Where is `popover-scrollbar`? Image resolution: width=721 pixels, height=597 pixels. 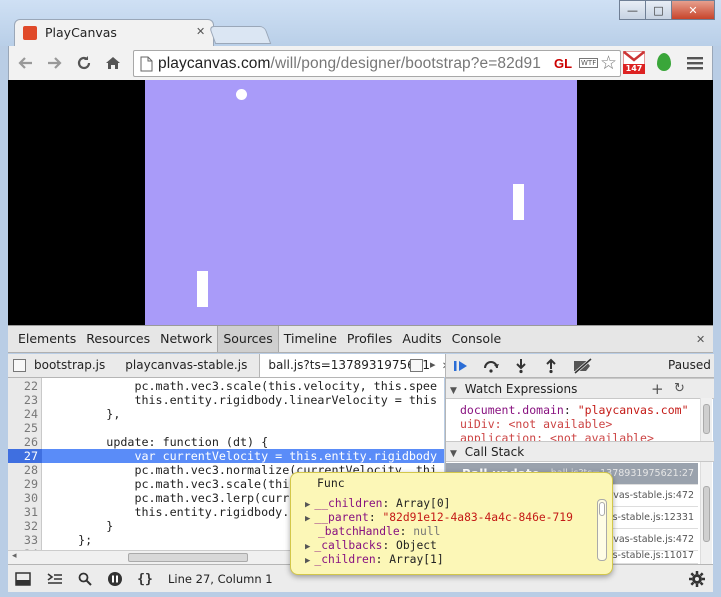 popover-scrollbar is located at coordinates (602, 530).